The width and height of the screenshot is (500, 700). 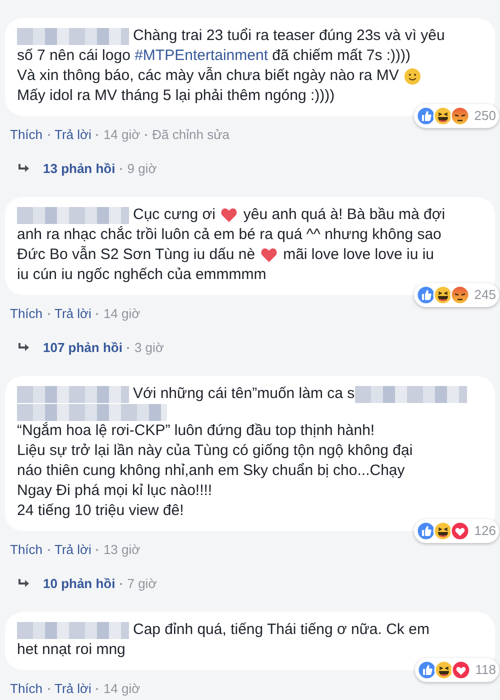 I want to click on comment-text: Cục cưng ơi, so click(x=174, y=215).